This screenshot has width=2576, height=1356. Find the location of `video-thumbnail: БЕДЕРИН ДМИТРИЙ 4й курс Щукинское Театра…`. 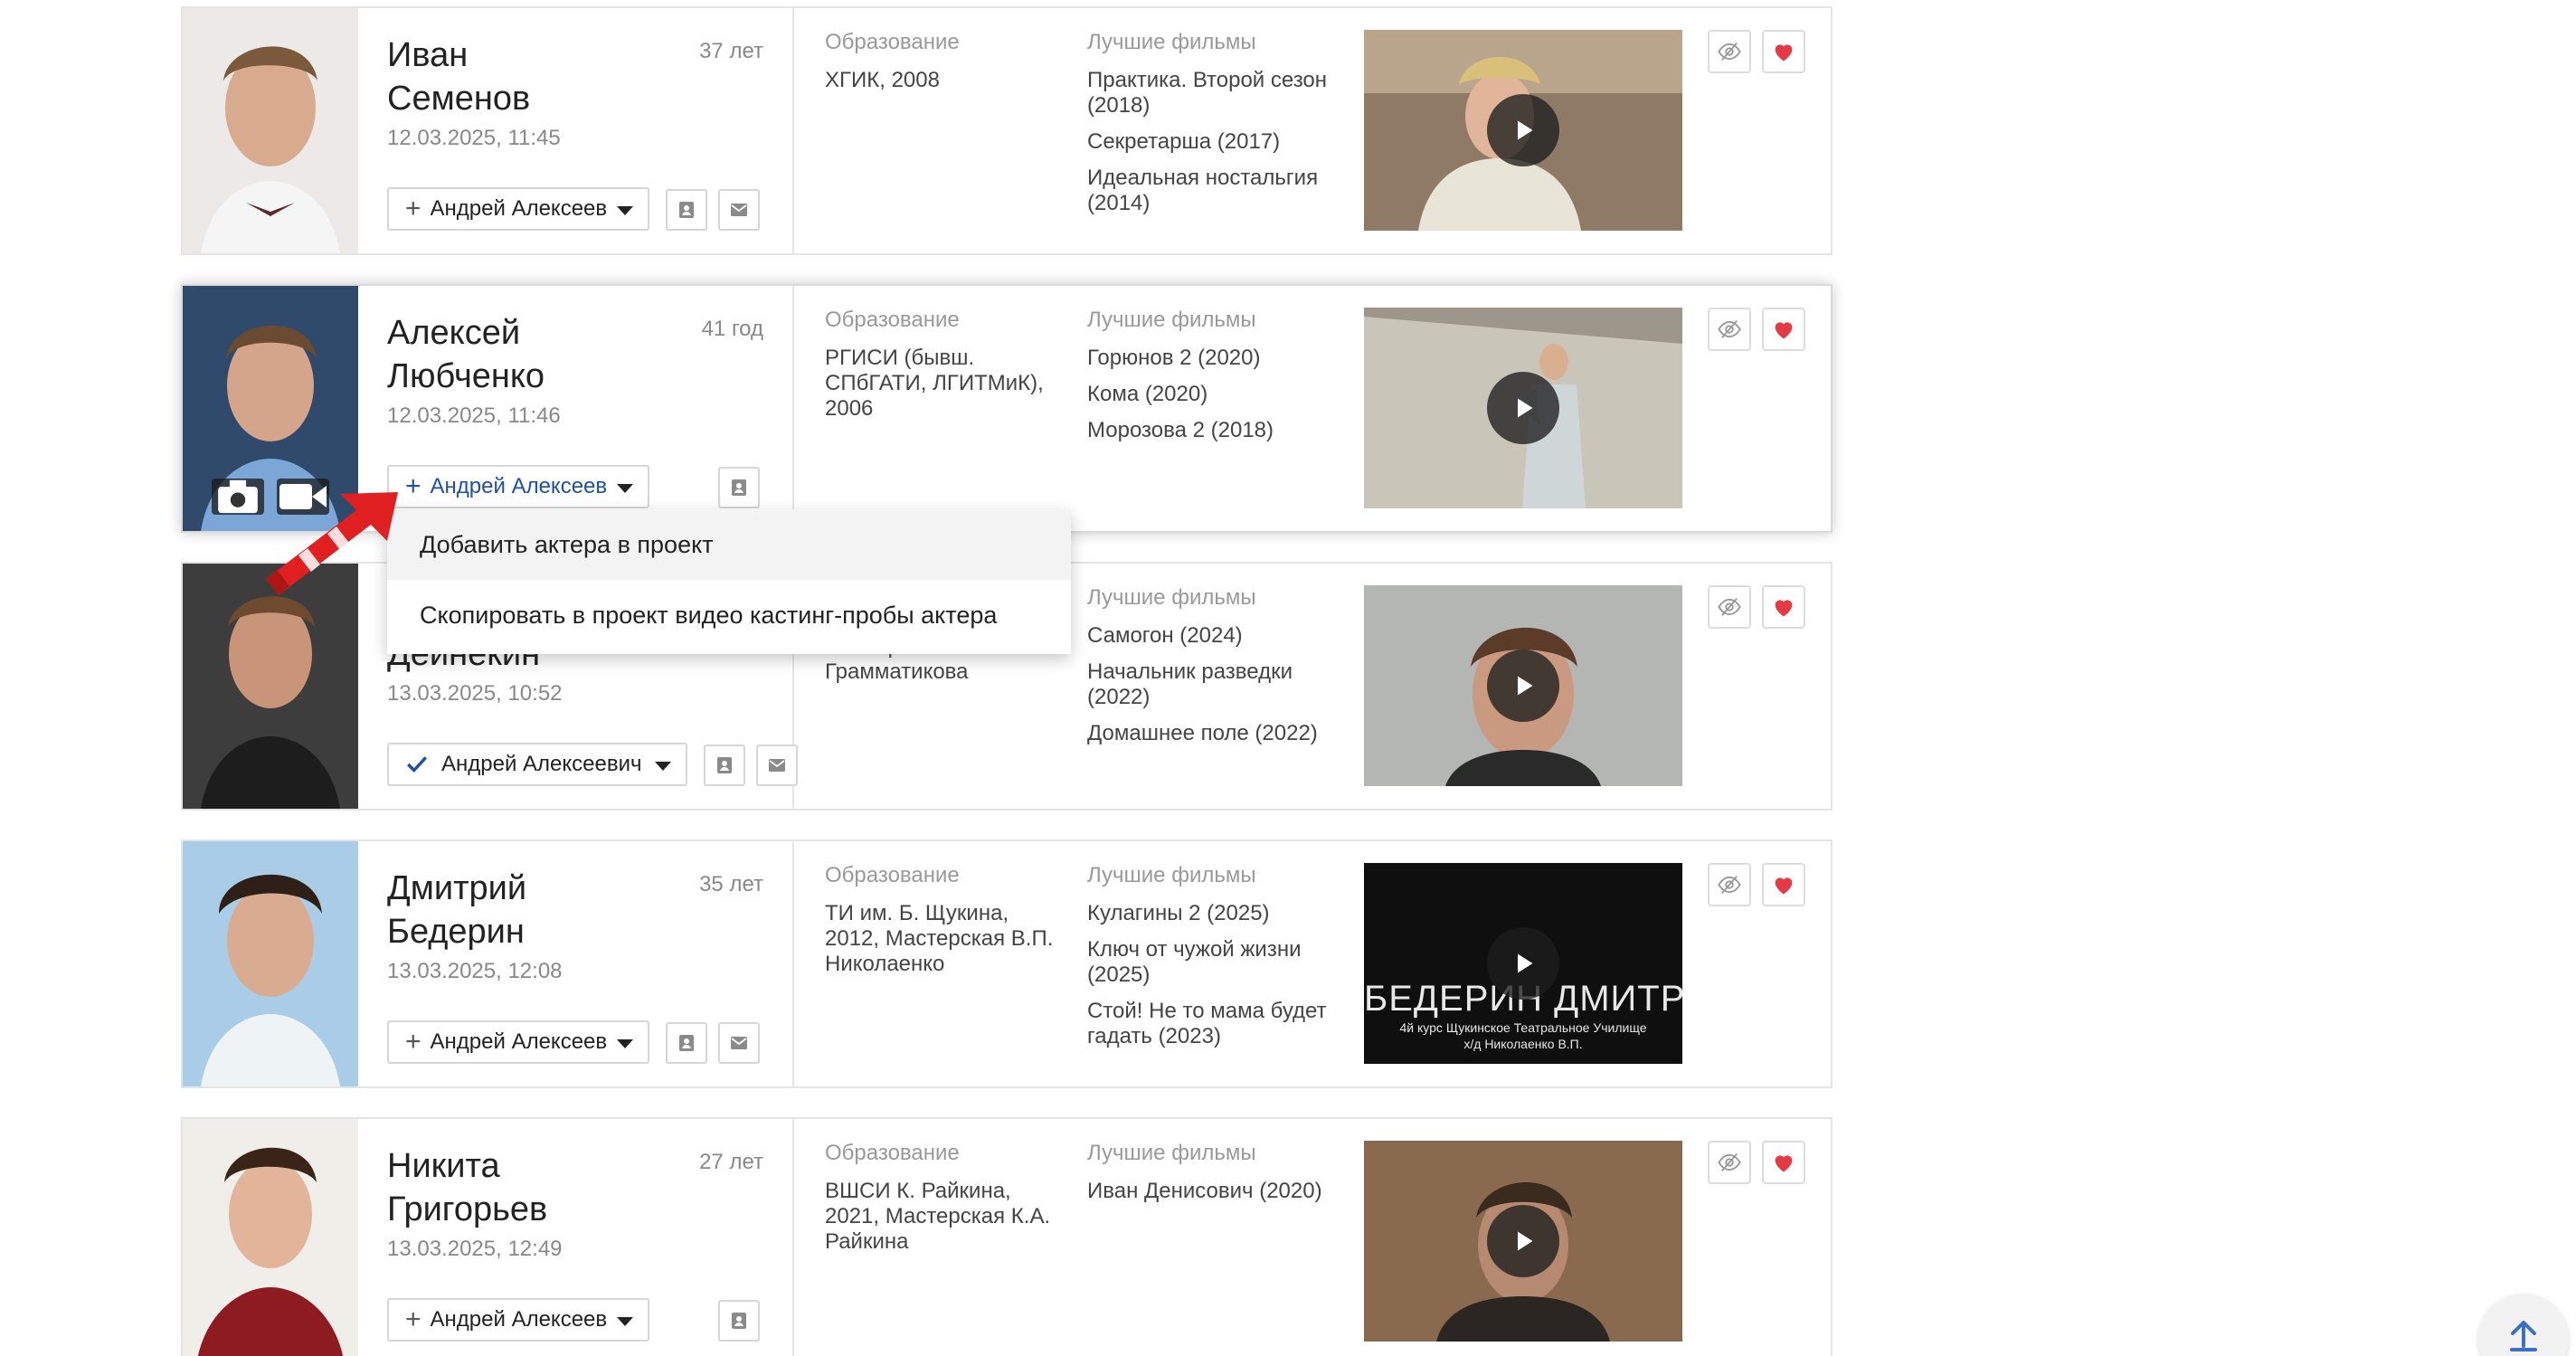

video-thumbnail: БЕДЕРИН ДМИТРИЙ 4й курс Щукинское Театра… is located at coordinates (1523, 963).